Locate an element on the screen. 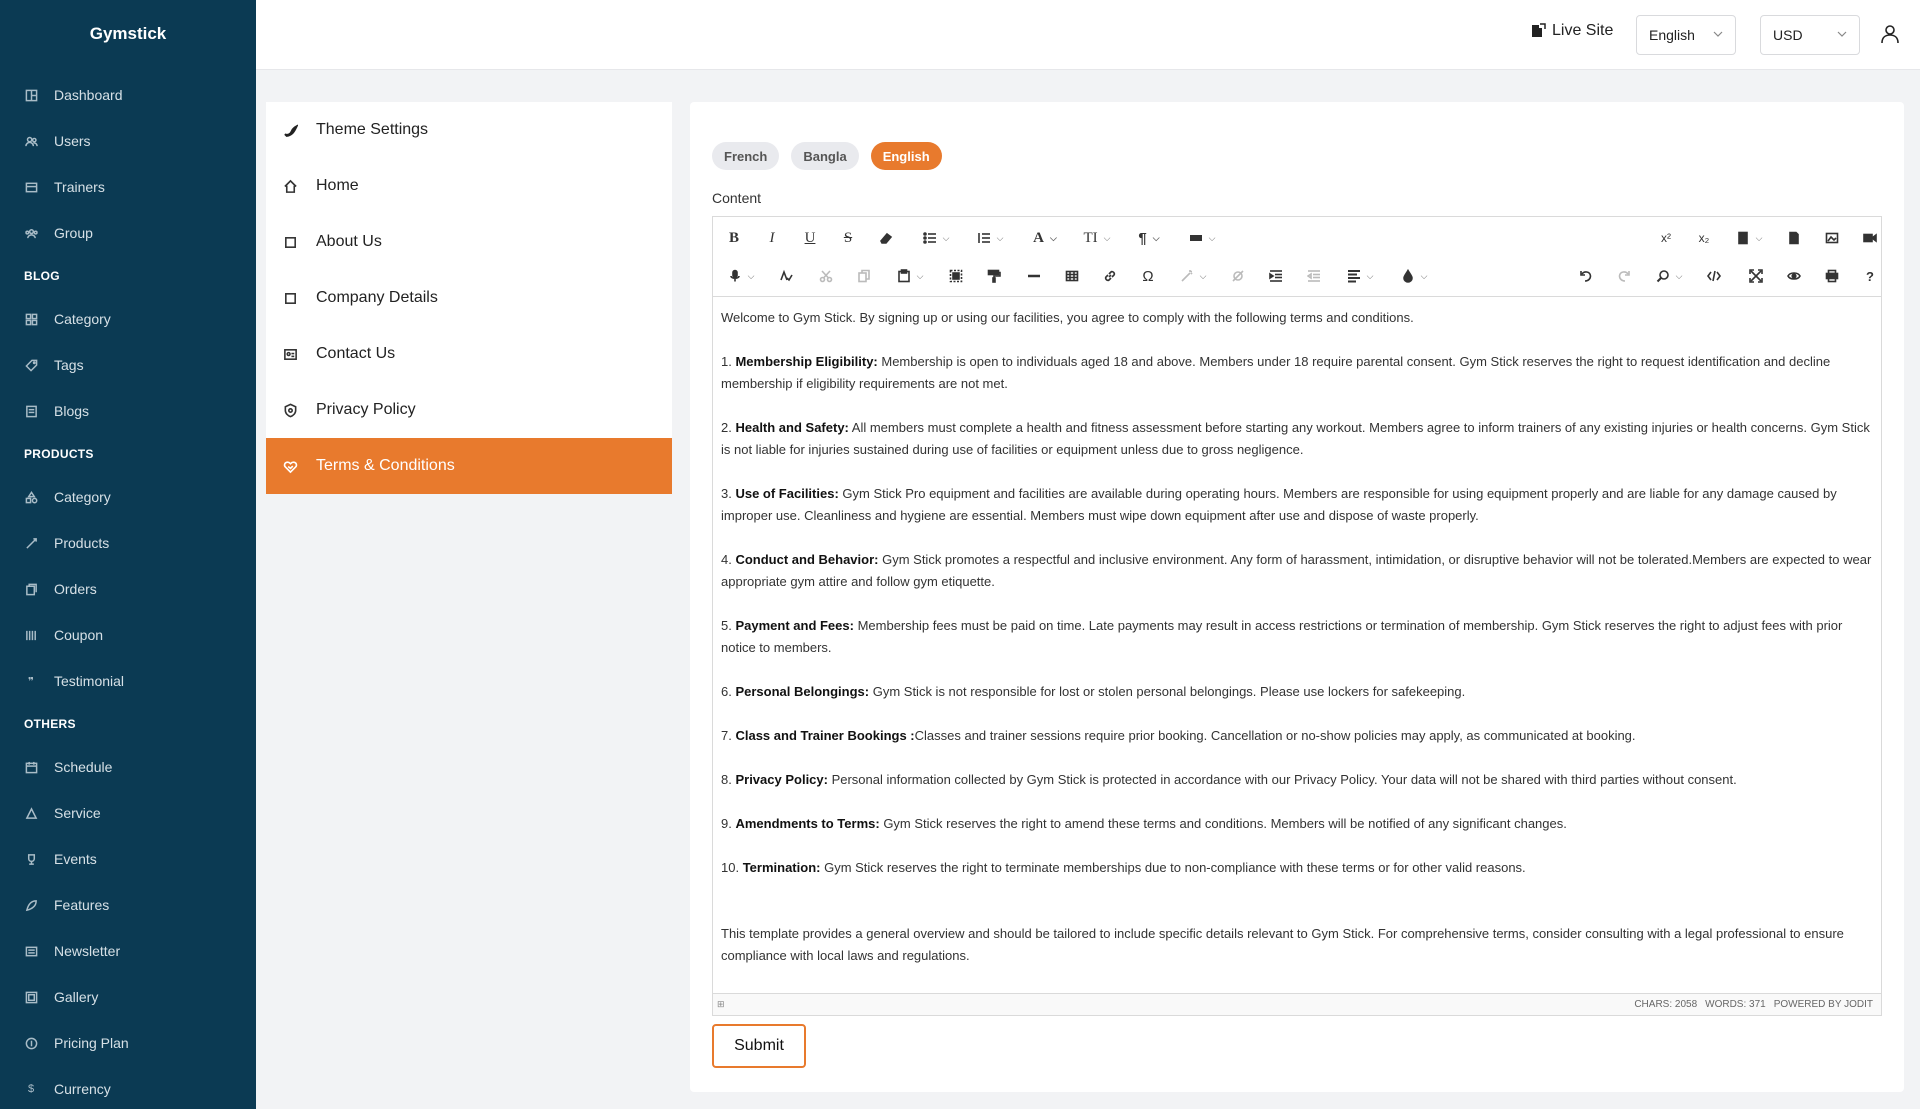 The height and width of the screenshot is (1109, 1920). font-size-button: TI ⌵ is located at coordinates (1097, 238).